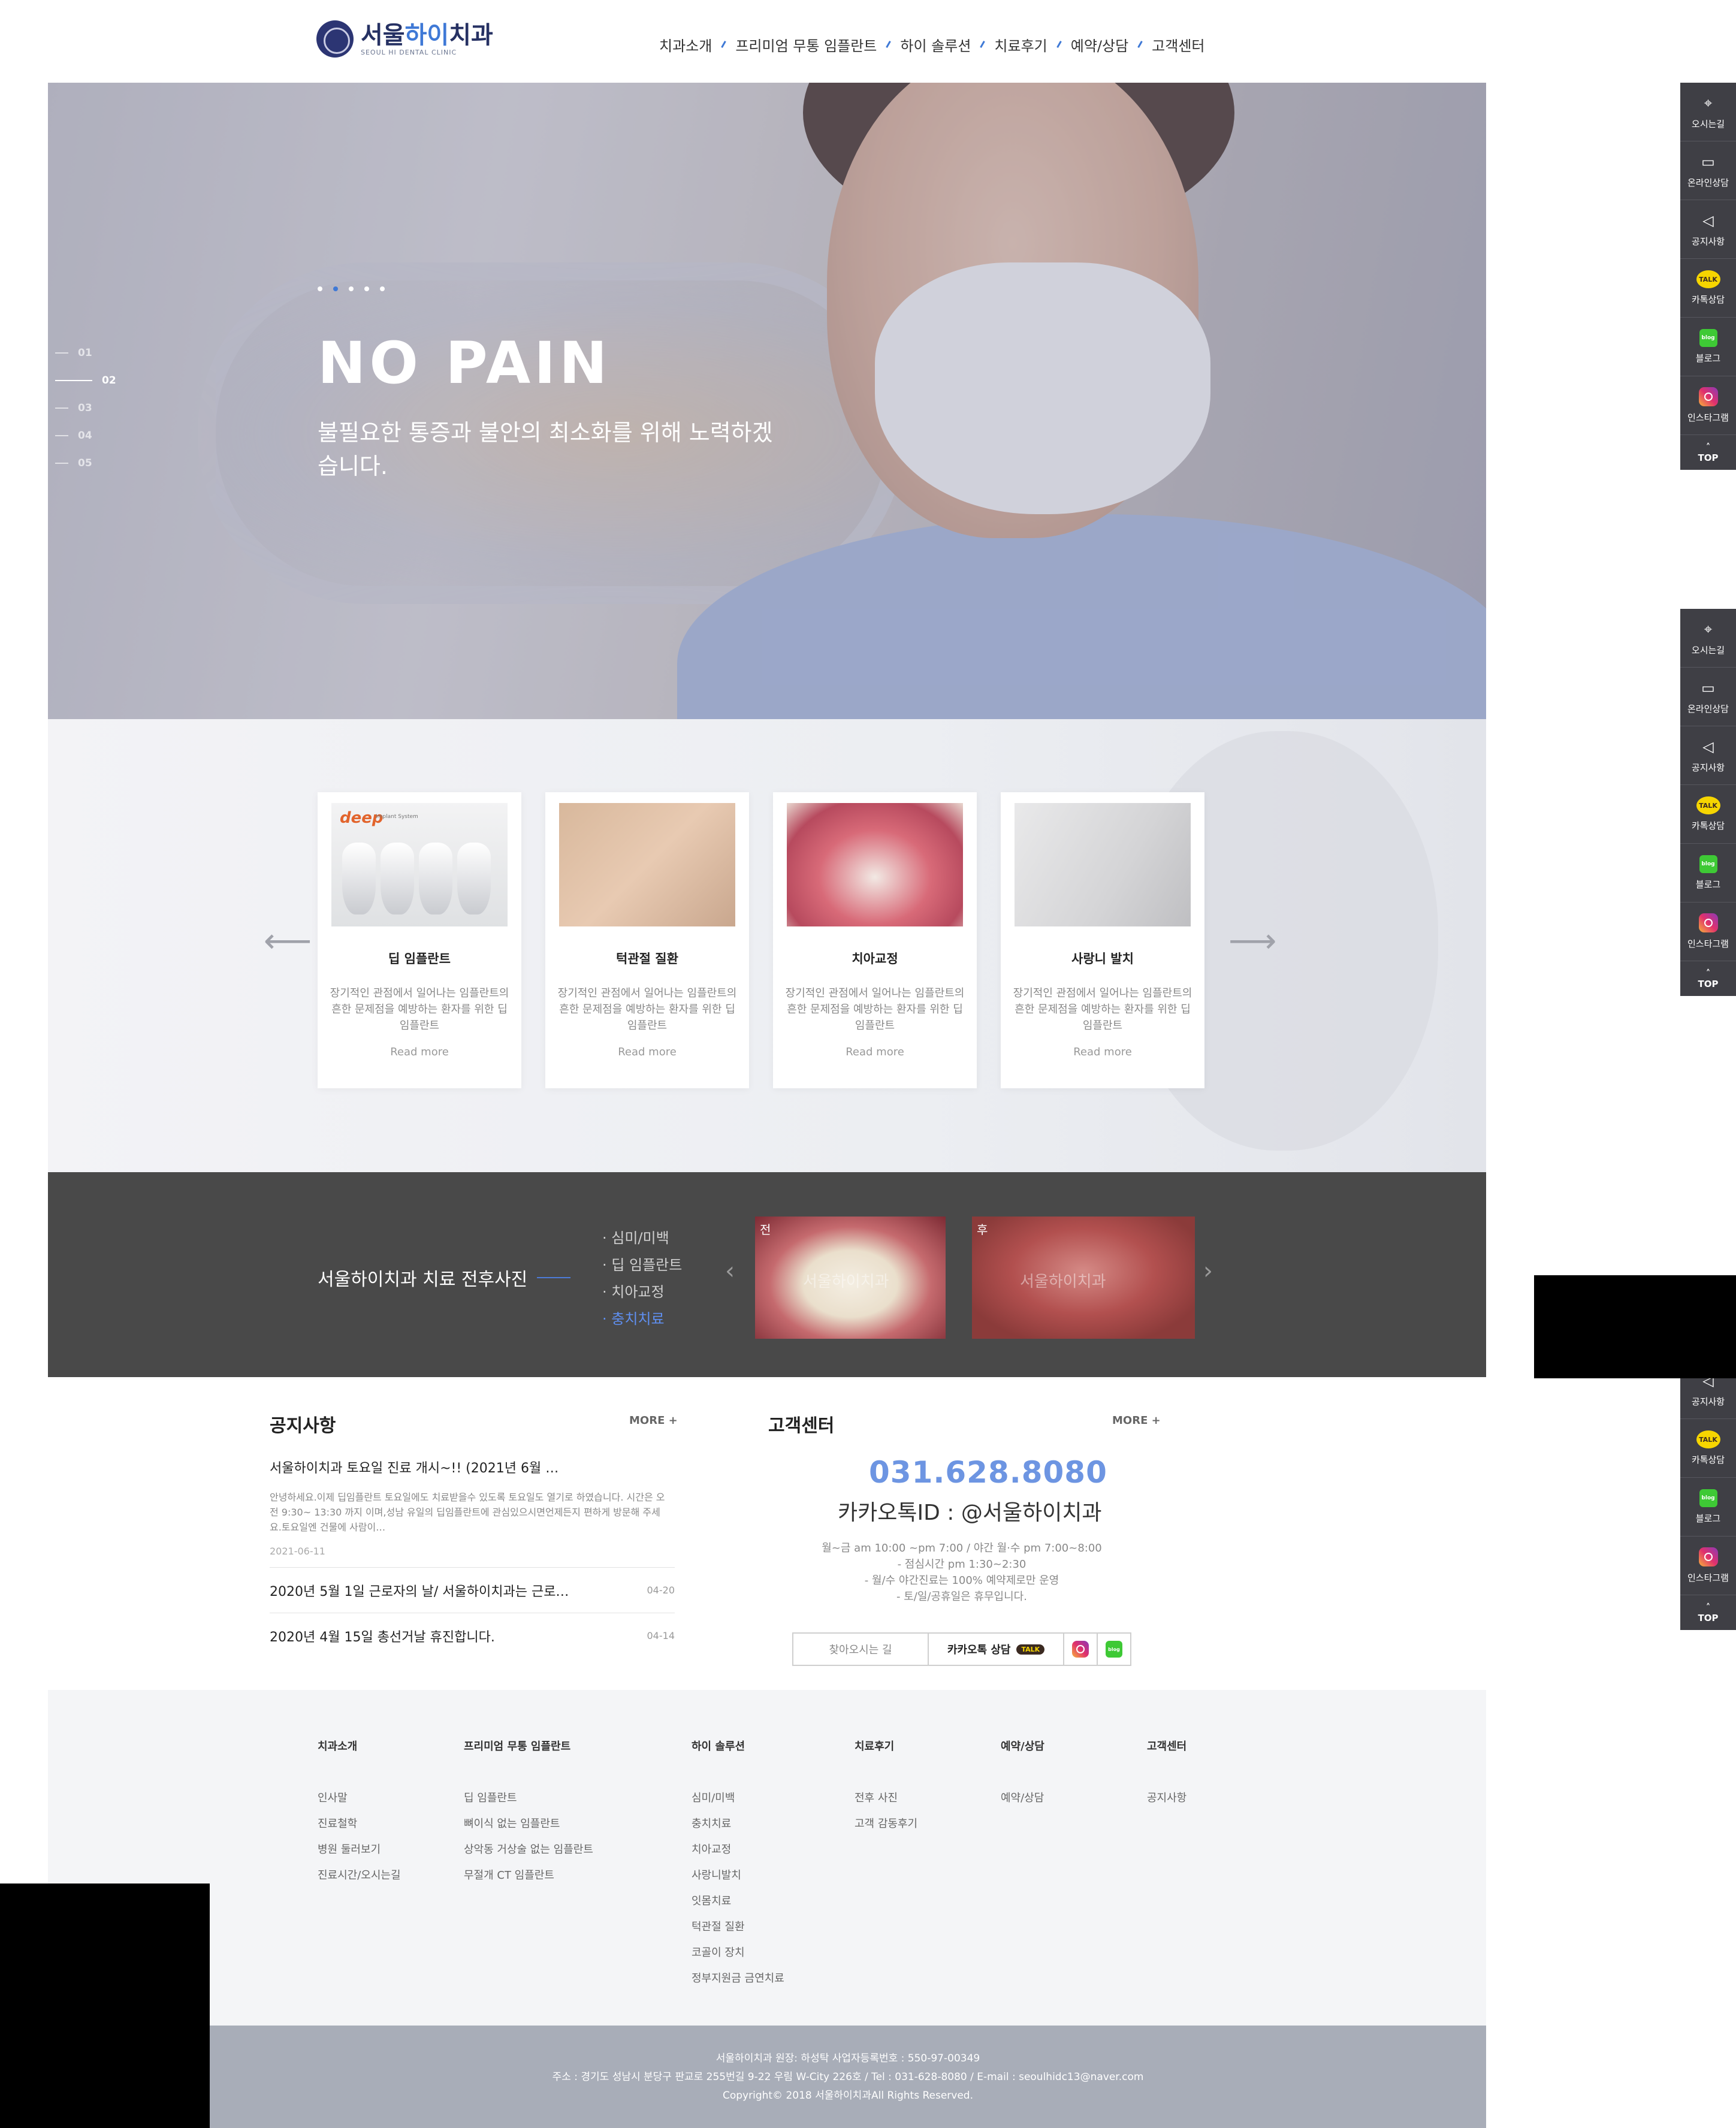 Image resolution: width=1736 pixels, height=2128 pixels. What do you see at coordinates (336, 288) in the screenshot?
I see `hero-dot-active` at bounding box center [336, 288].